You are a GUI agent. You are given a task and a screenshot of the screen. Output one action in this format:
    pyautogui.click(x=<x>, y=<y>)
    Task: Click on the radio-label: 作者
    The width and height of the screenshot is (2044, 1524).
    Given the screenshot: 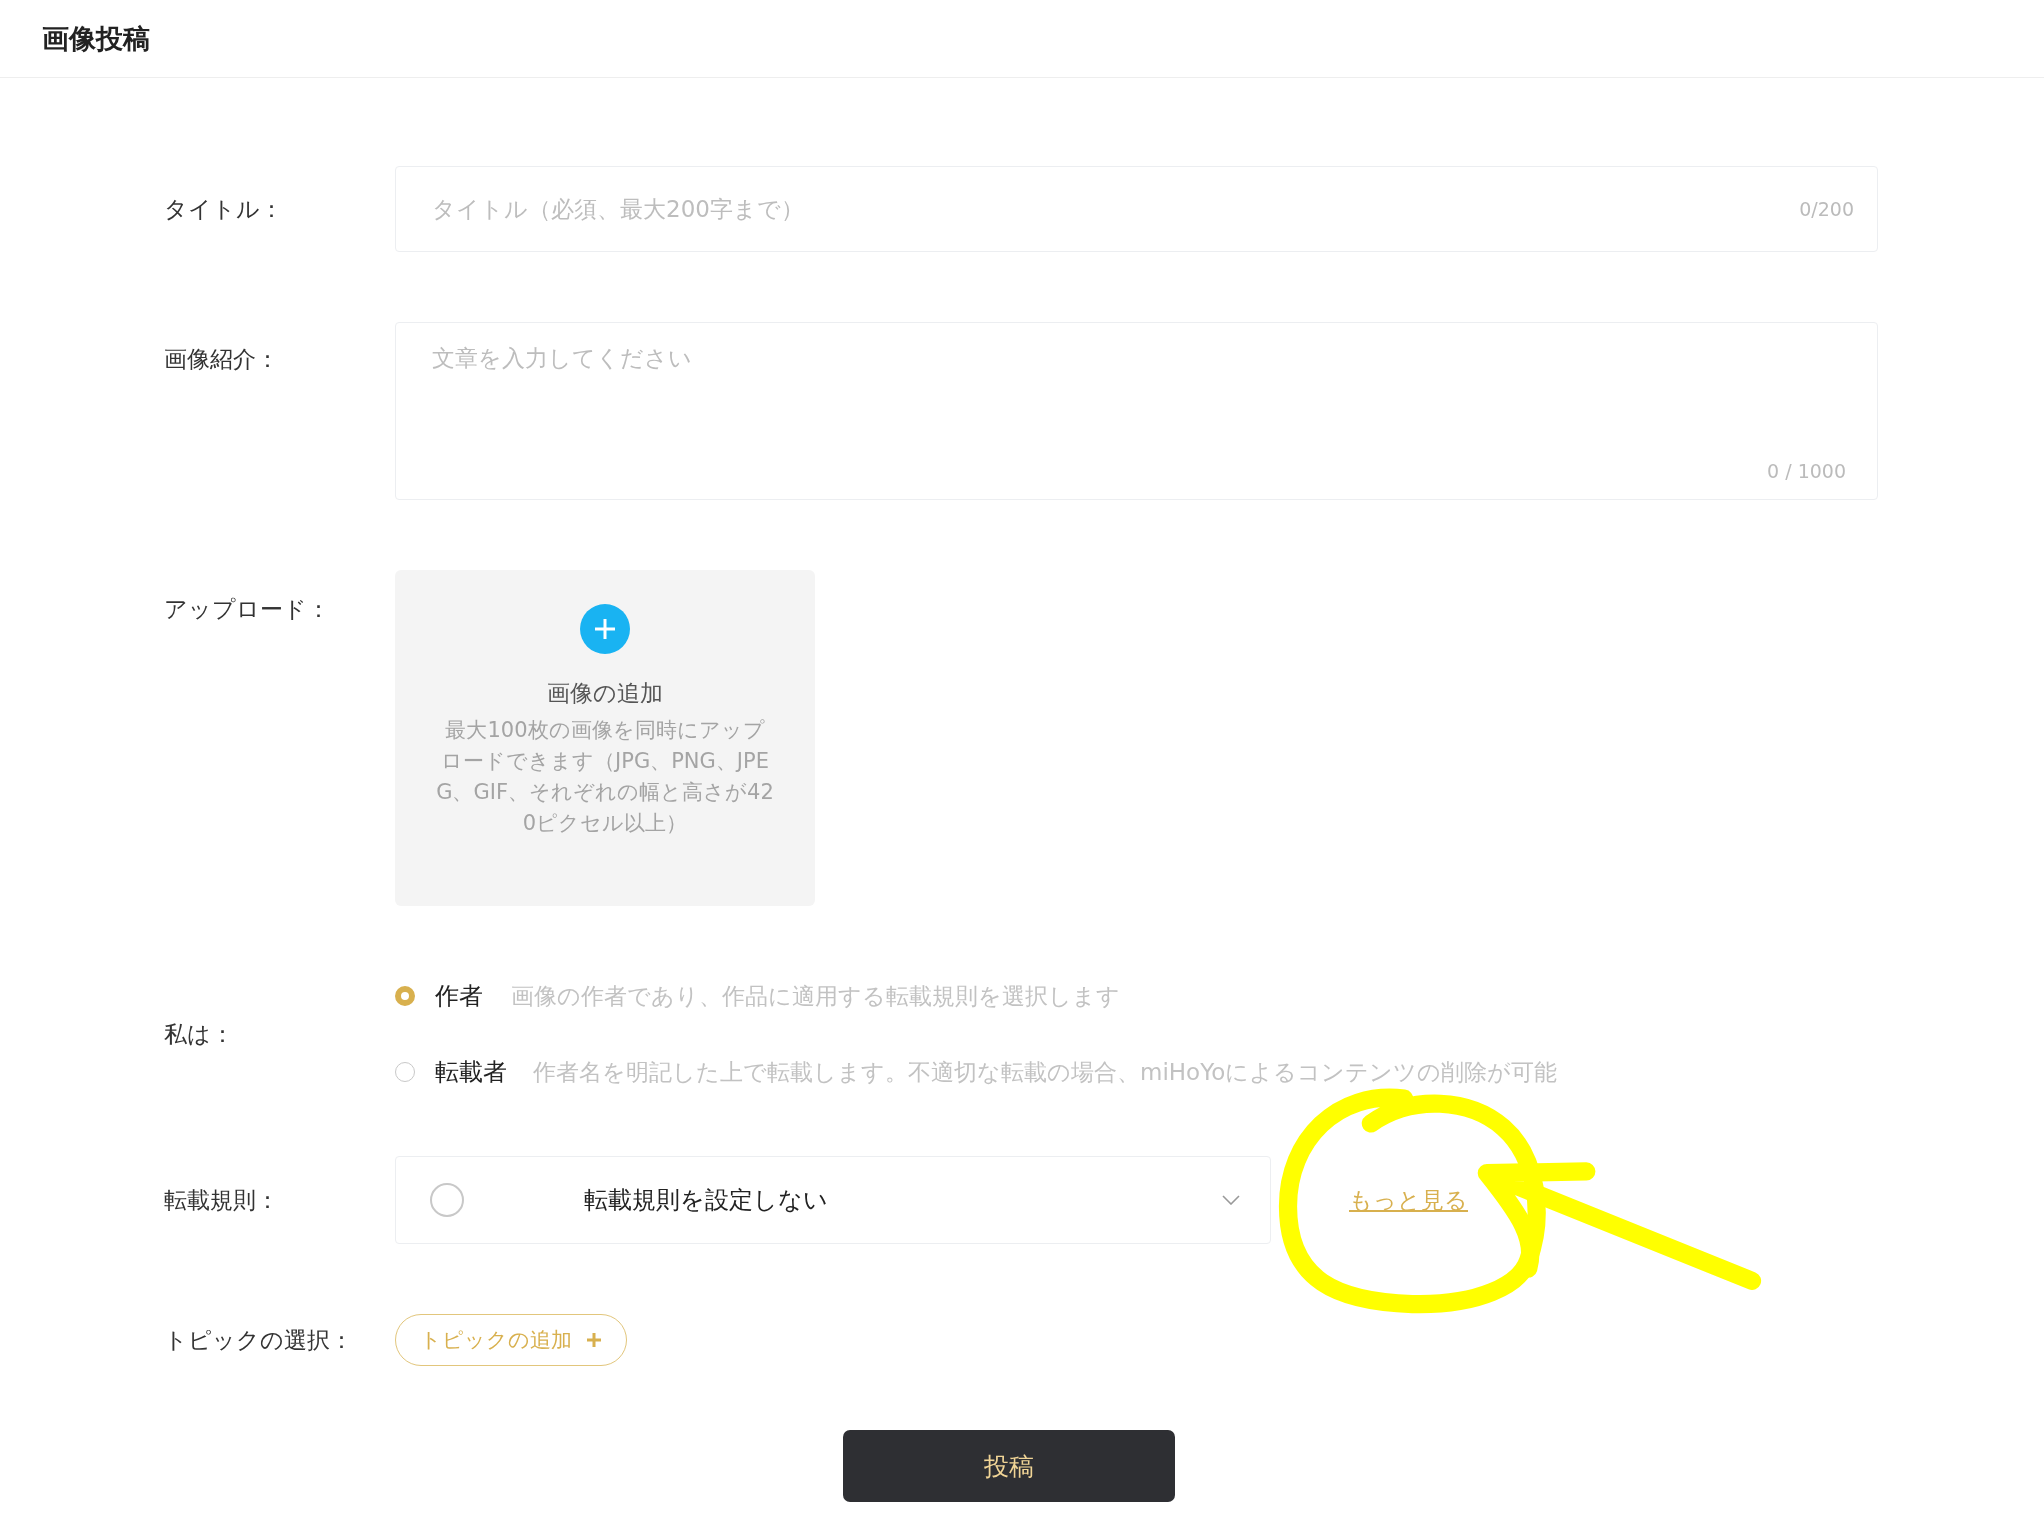 What is the action you would take?
    pyautogui.click(x=459, y=996)
    